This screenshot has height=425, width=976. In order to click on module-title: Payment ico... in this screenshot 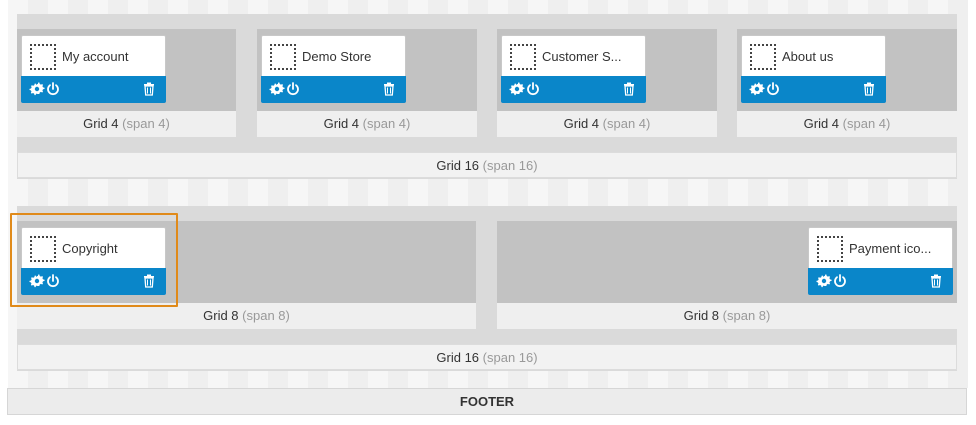, I will do `click(890, 248)`.